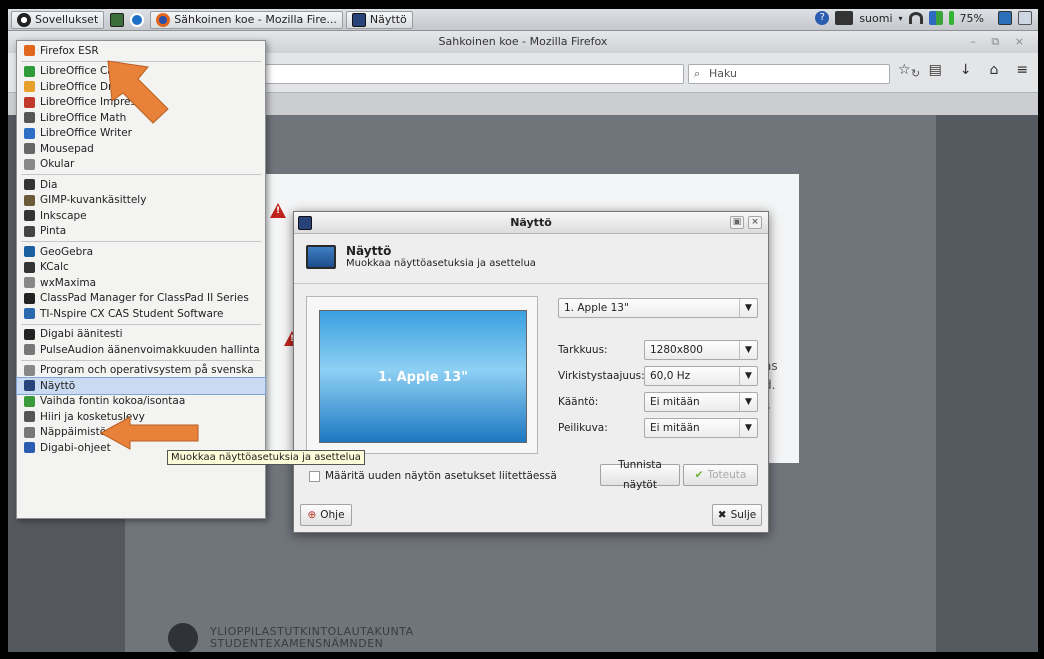 The image size is (1044, 659). I want to click on menu-item-draw: LibreOffice Draw, so click(141, 87).